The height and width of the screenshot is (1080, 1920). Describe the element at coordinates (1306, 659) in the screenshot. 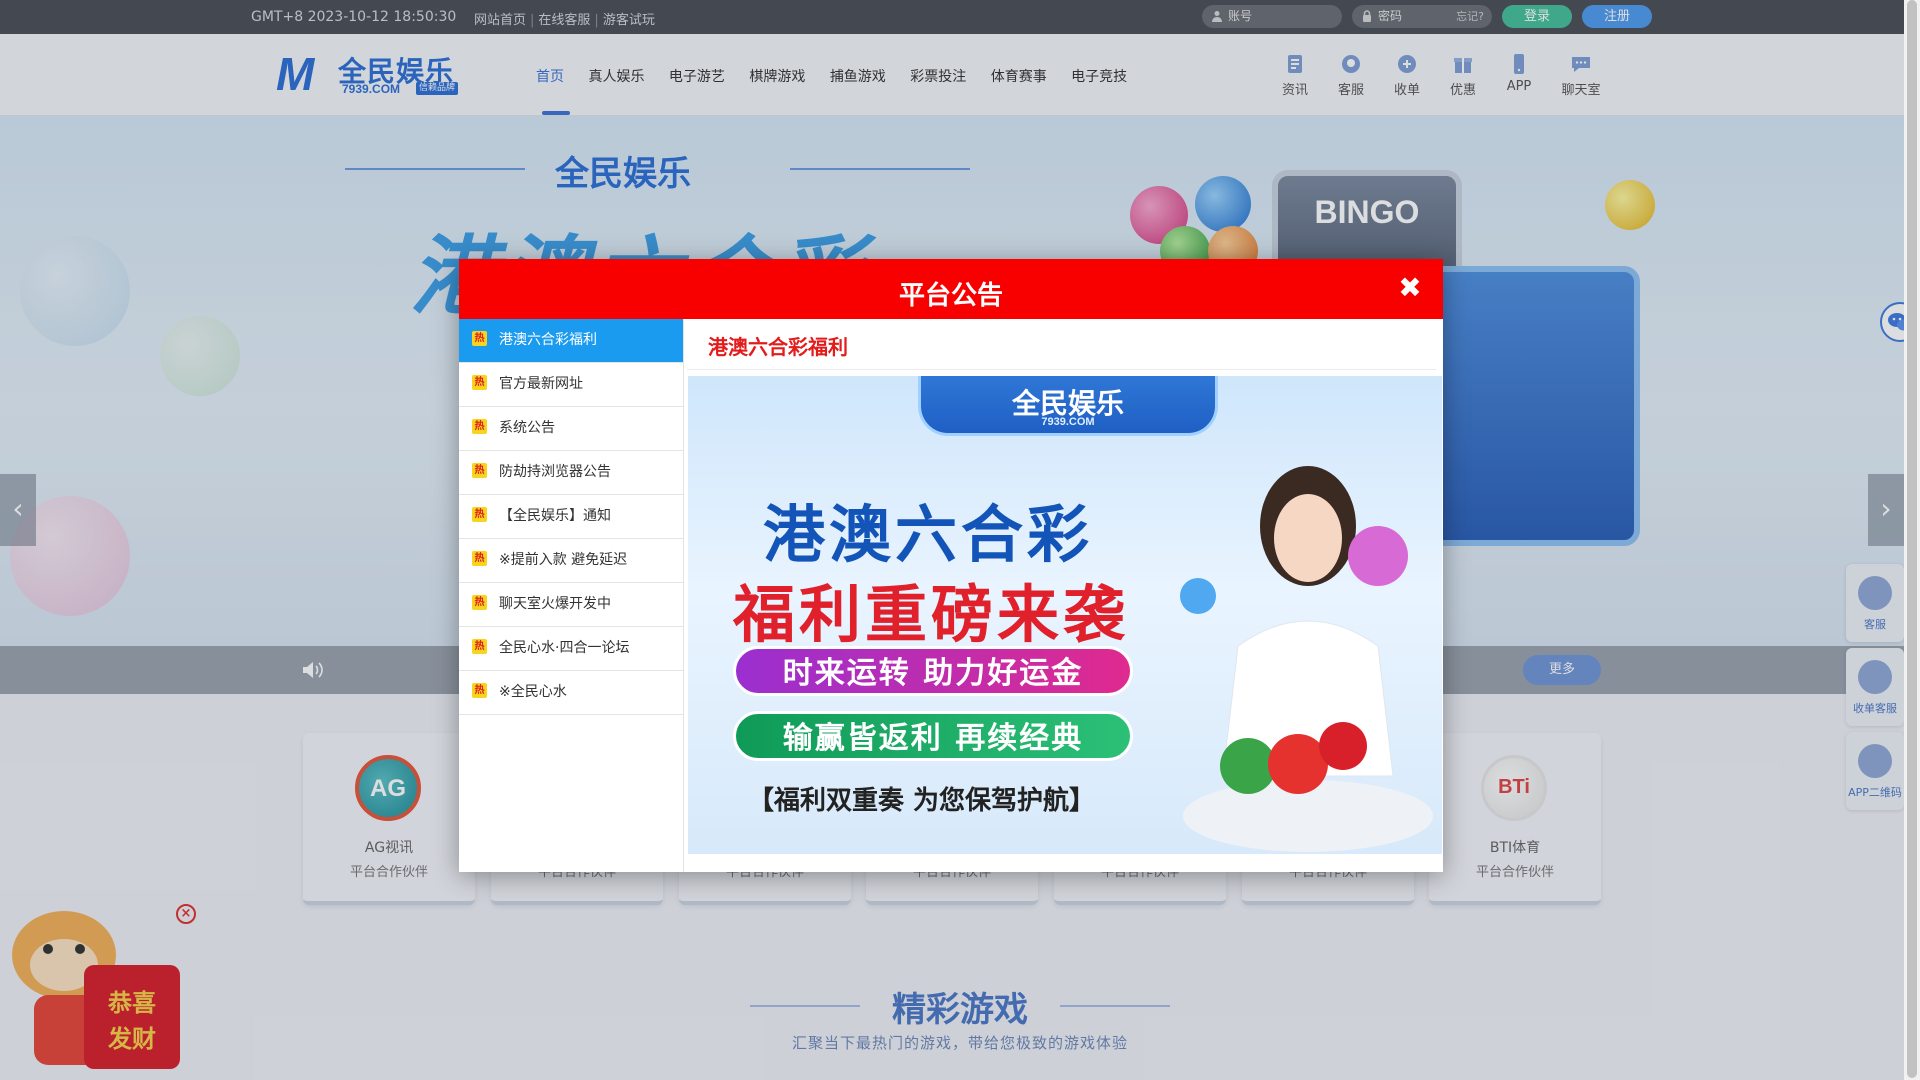

I see `promo-model-illustration` at that location.